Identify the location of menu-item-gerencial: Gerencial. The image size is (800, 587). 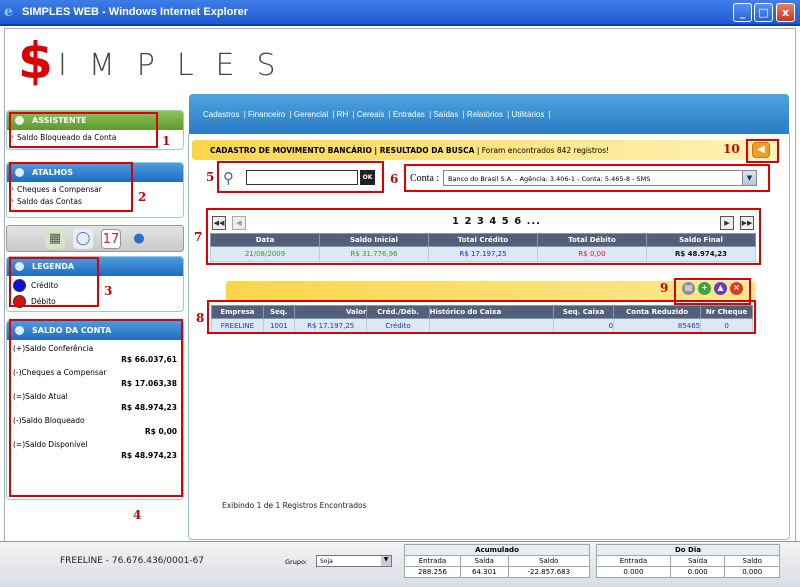
(311, 114).